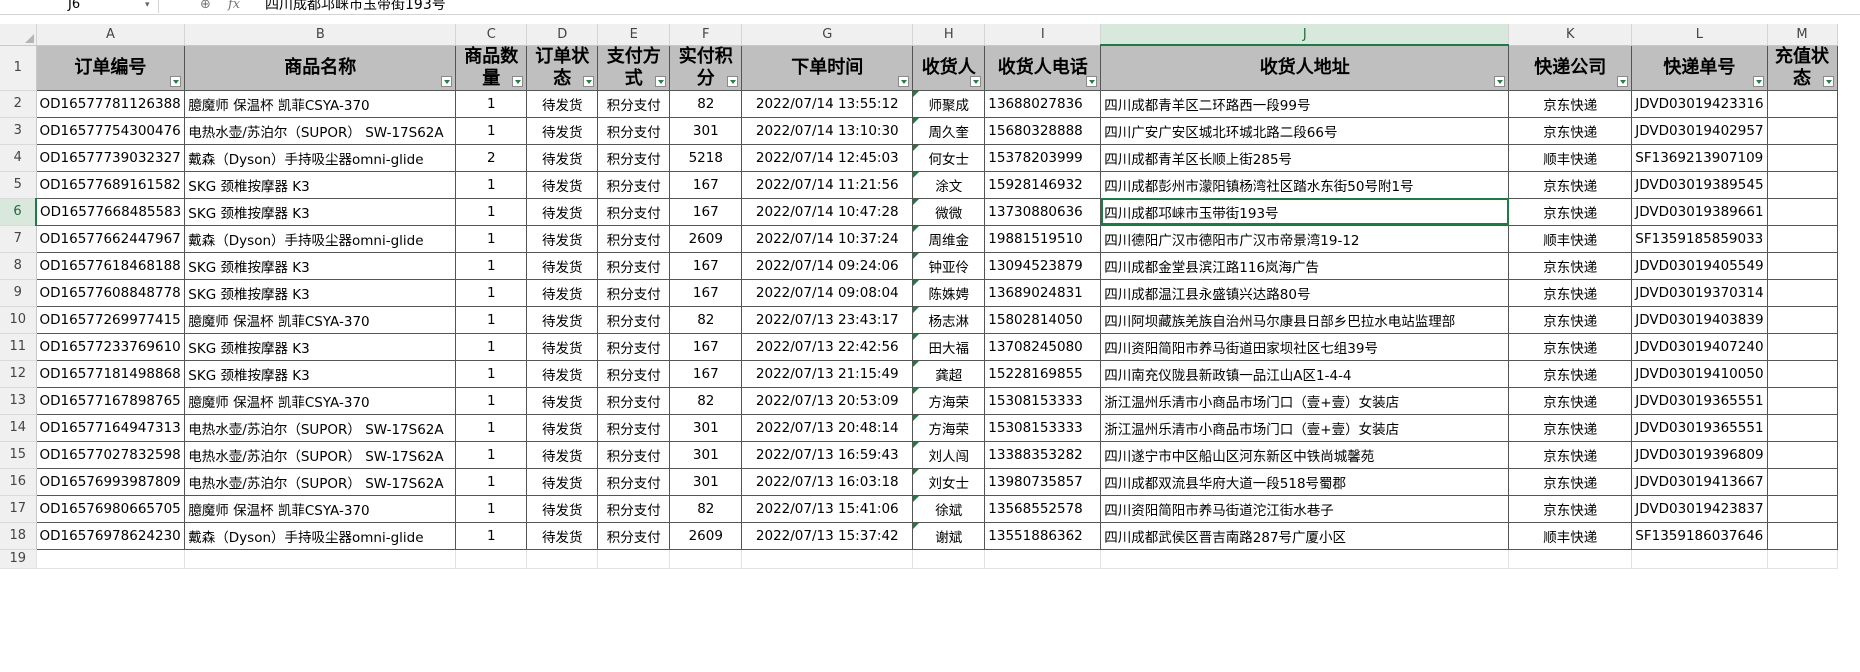 The image size is (1860, 672). Describe the element at coordinates (1043, 373) in the screenshot. I see `cell-i: 15228169855` at that location.